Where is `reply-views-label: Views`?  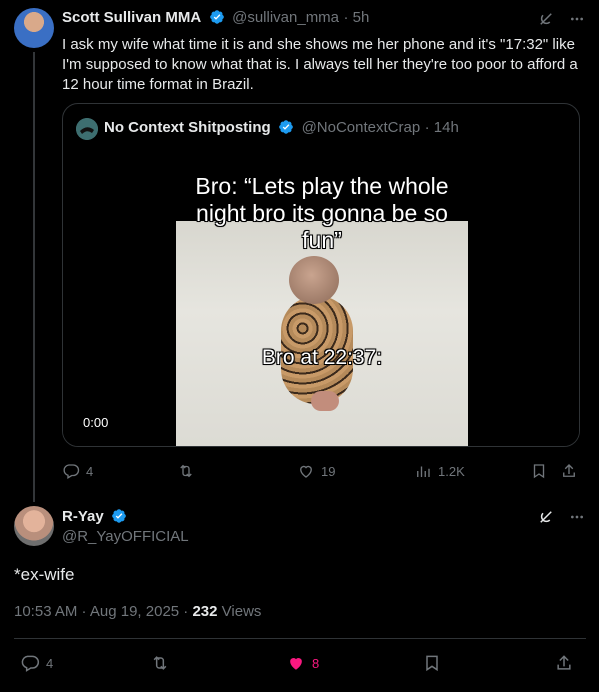 reply-views-label: Views is located at coordinates (239, 611).